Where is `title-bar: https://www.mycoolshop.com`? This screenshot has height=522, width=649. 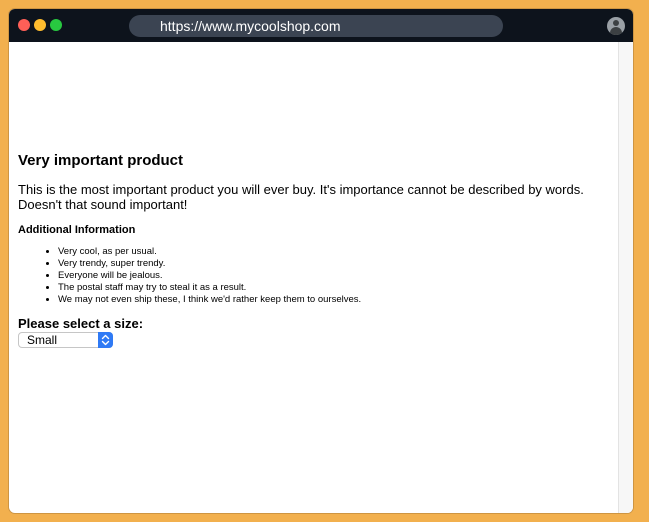 title-bar: https://www.mycoolshop.com is located at coordinates (321, 25).